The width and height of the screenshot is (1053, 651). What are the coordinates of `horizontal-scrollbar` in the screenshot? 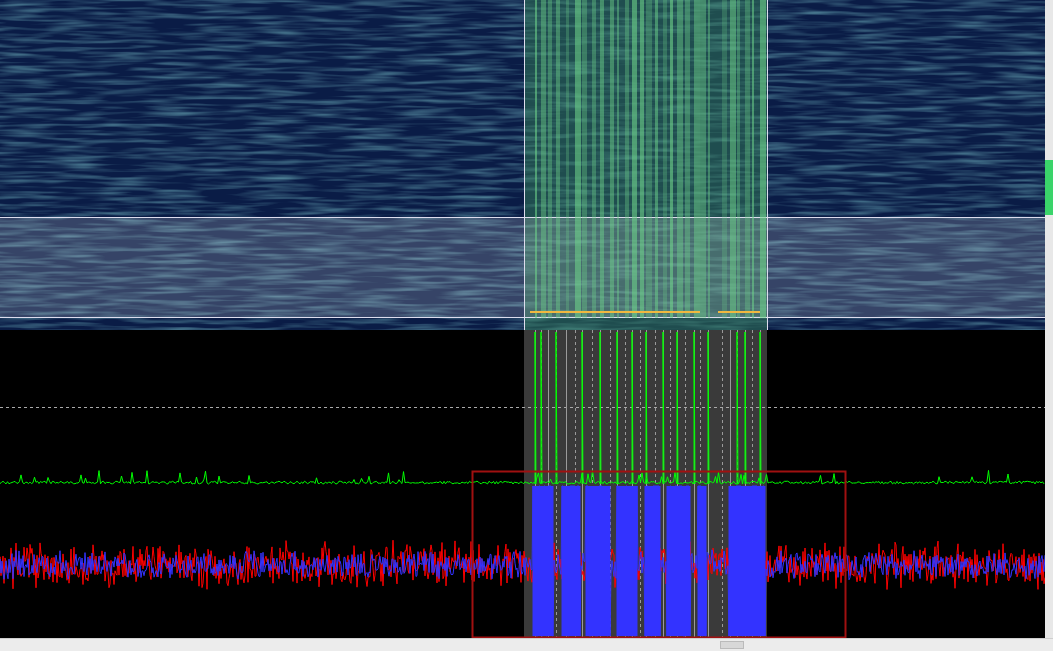 It's located at (526, 644).